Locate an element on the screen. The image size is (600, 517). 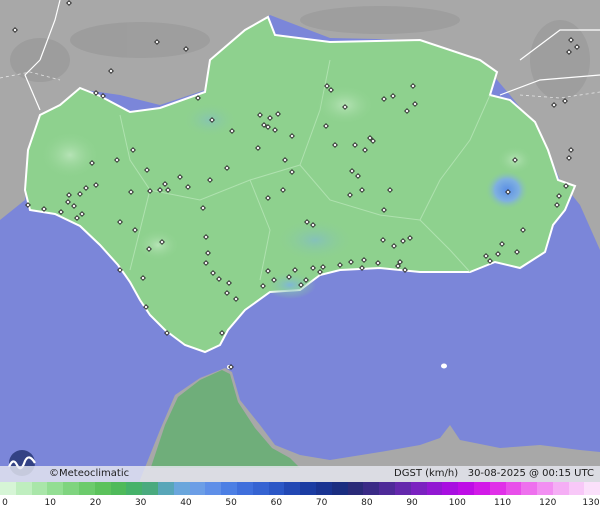
scale-tick-label: 50 is located at coordinates (231, 503).